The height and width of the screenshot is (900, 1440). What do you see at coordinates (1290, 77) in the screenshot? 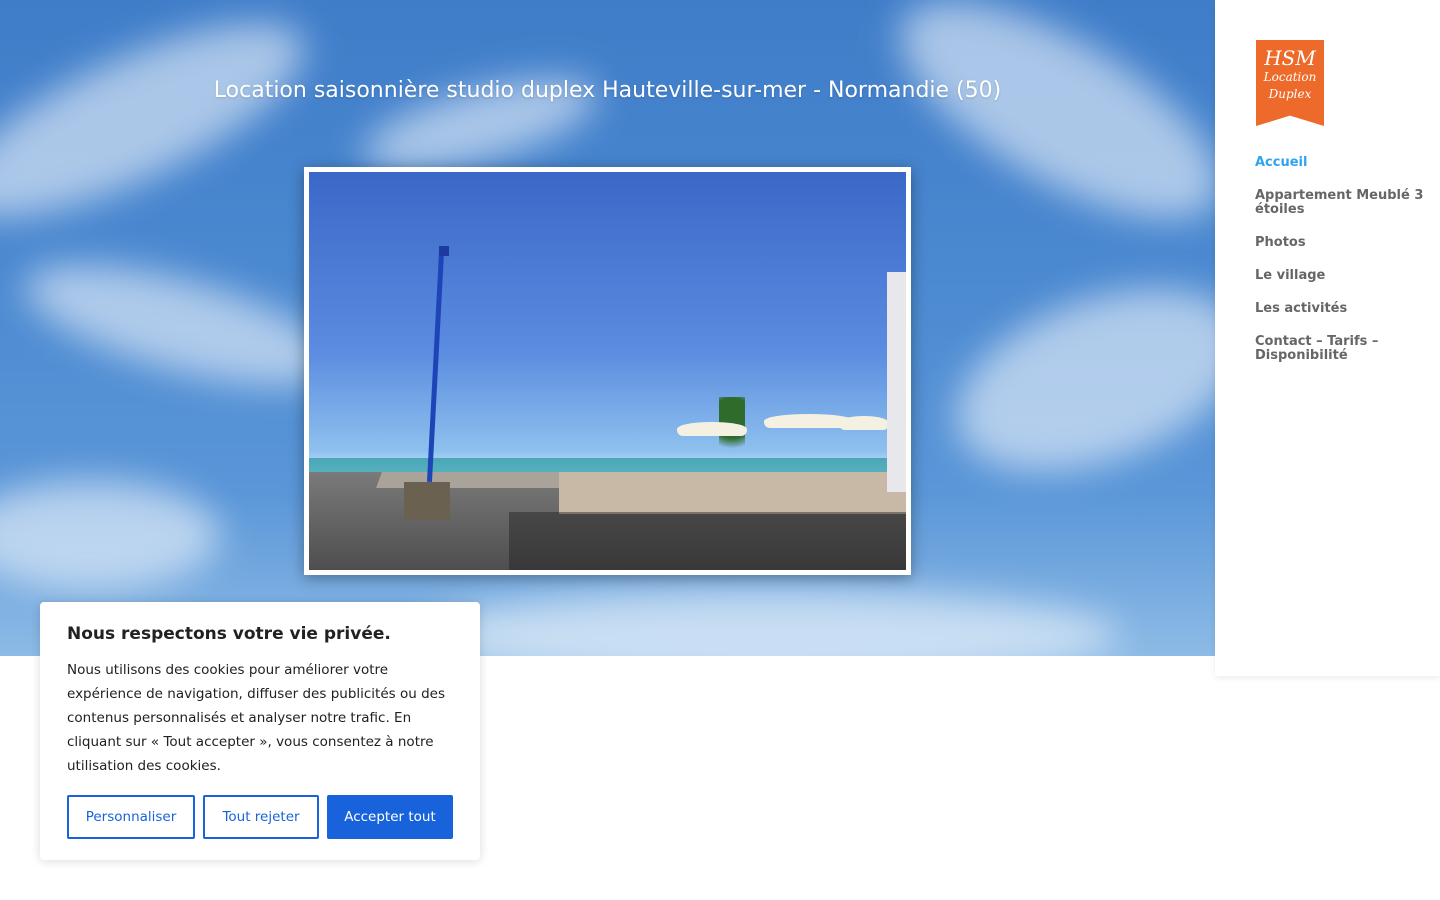
I see `logo-text-location: Location` at bounding box center [1290, 77].